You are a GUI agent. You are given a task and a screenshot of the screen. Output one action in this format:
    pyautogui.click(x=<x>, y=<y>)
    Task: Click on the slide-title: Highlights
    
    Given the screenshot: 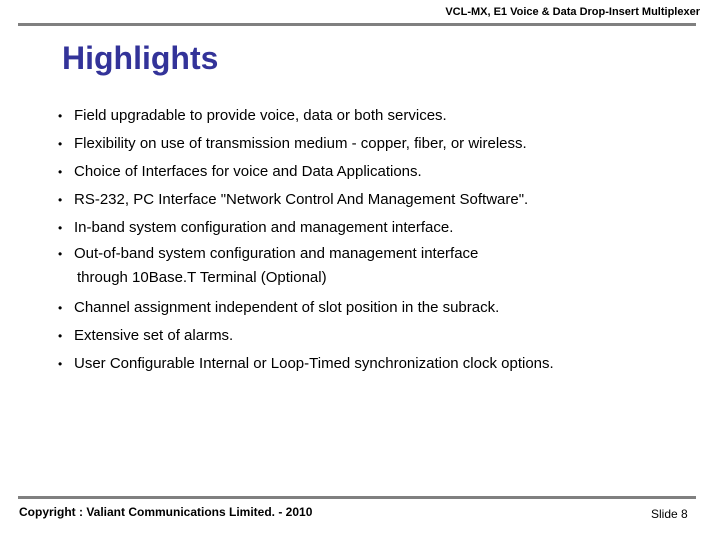 What is the action you would take?
    pyautogui.click(x=140, y=58)
    